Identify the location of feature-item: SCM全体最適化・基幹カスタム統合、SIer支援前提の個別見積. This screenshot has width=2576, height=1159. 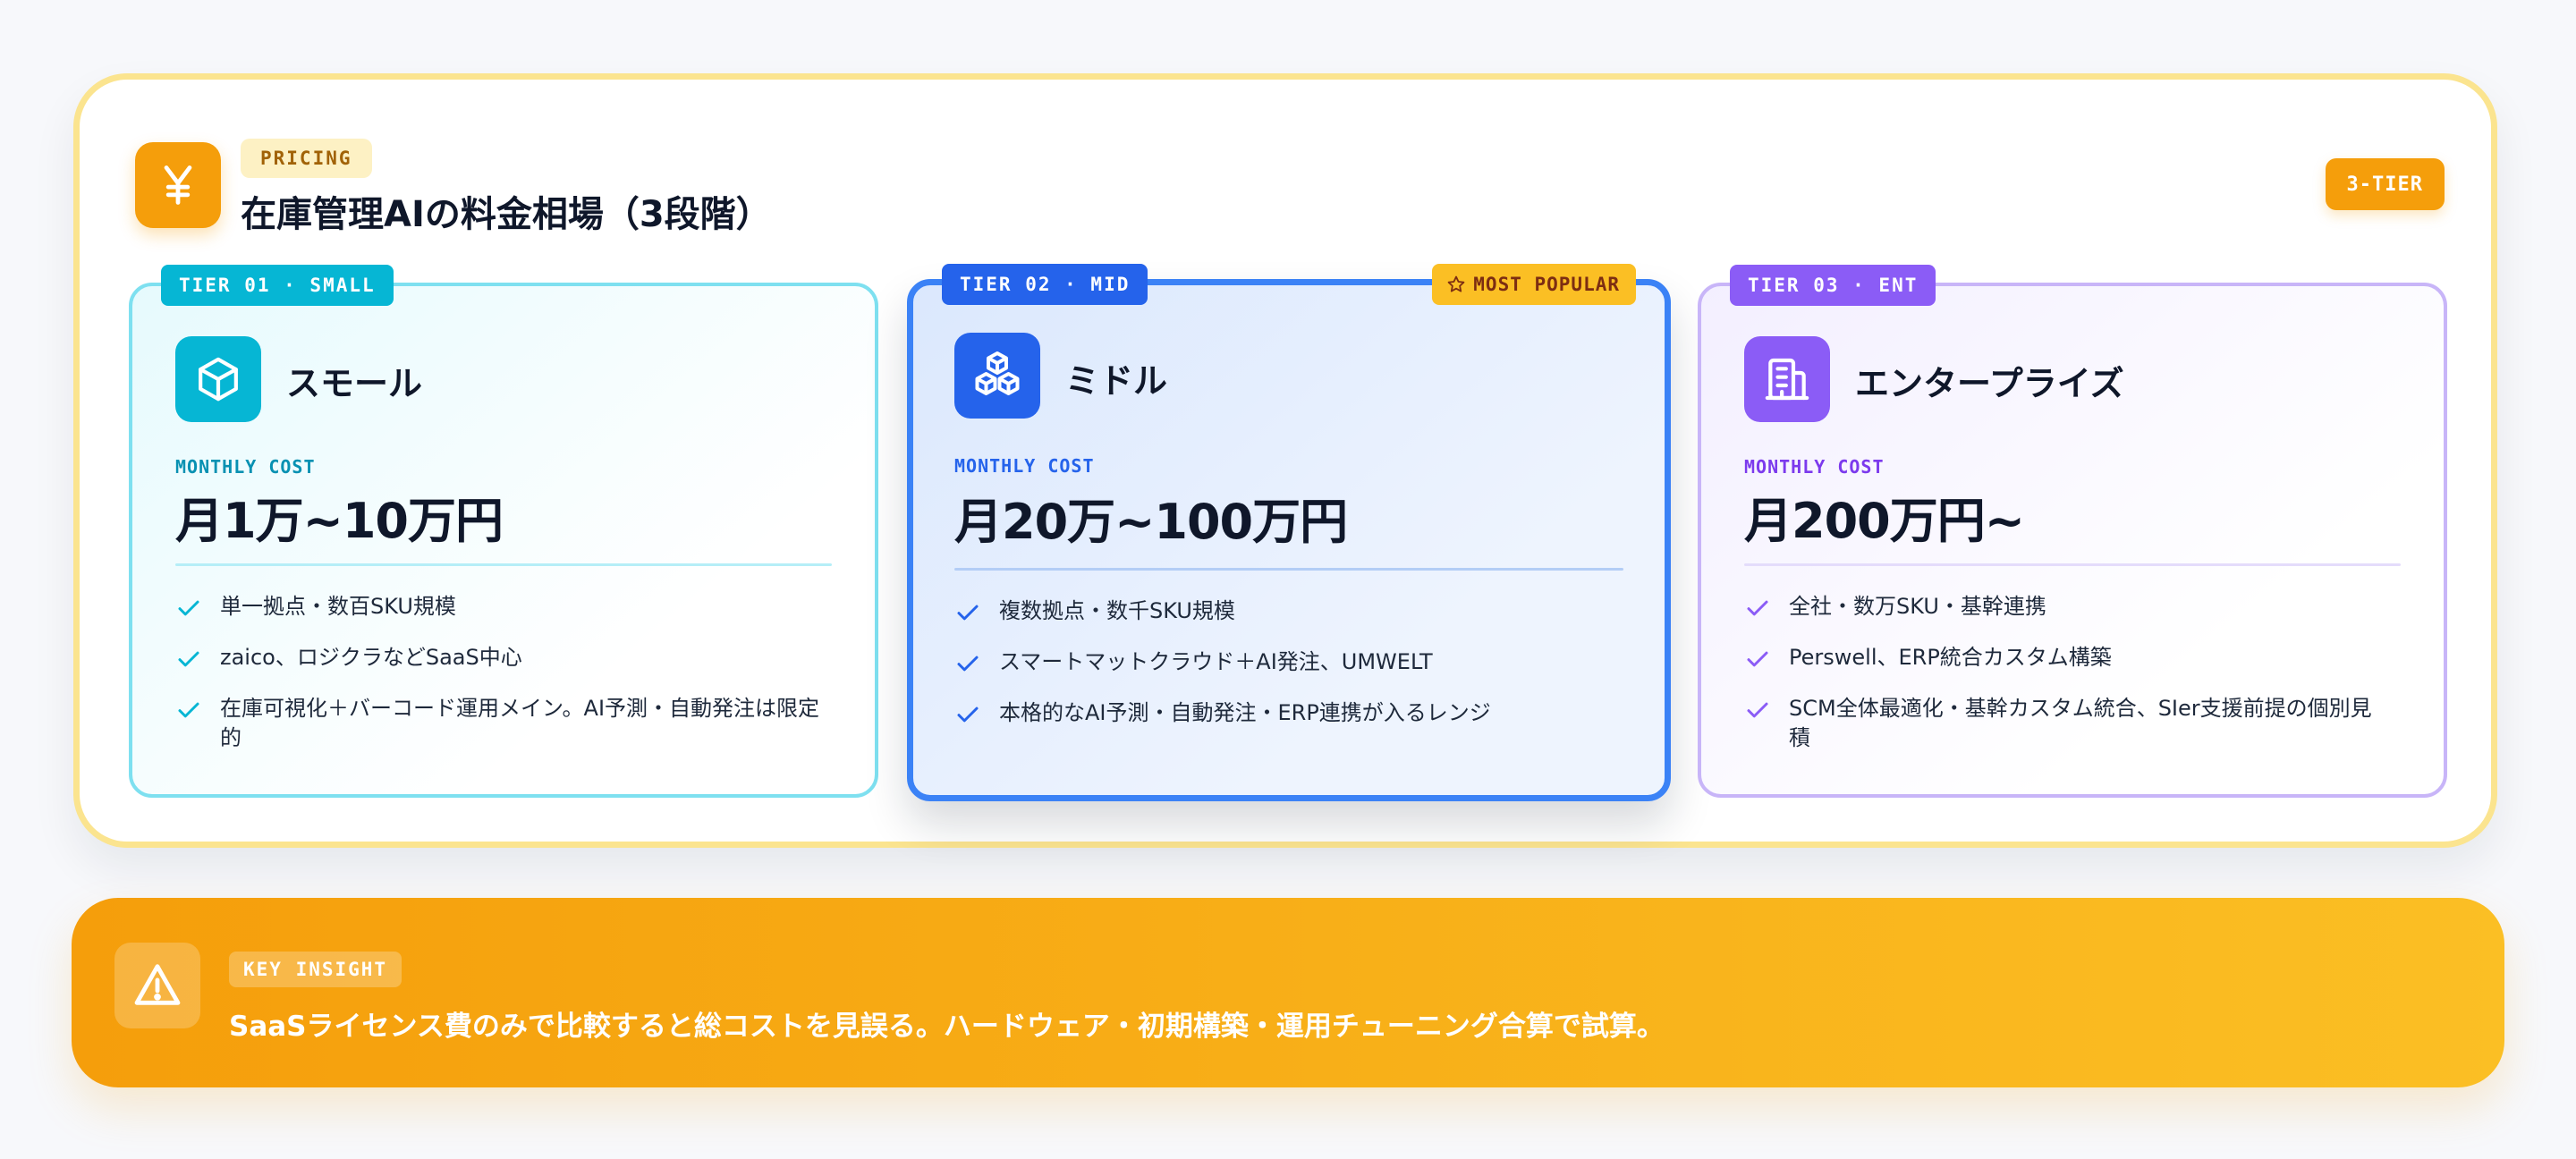
(2067, 723).